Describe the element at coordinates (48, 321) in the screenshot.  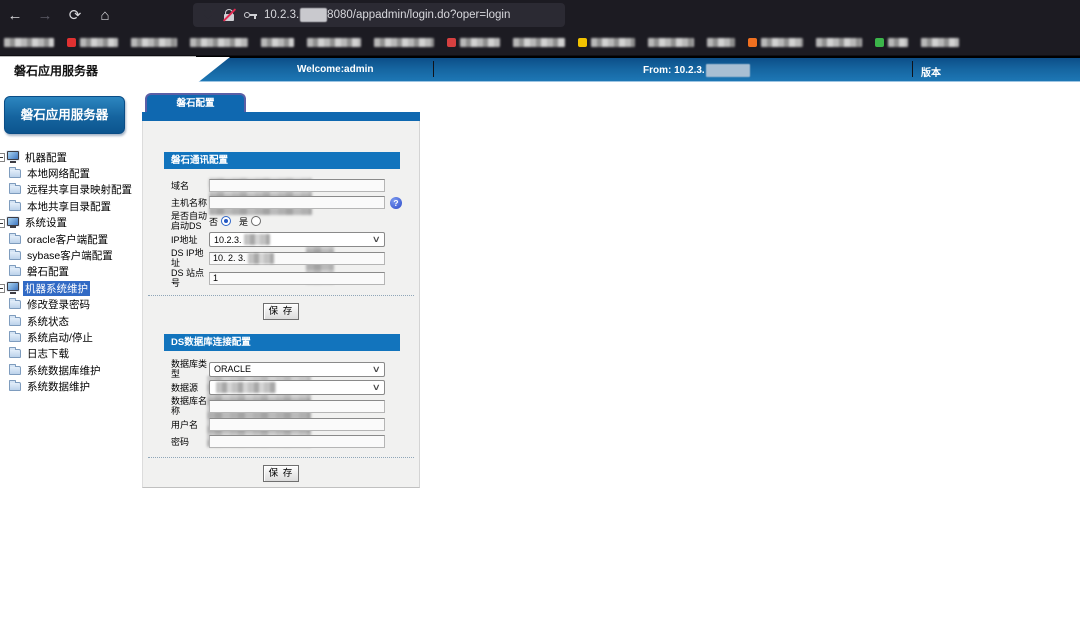
I see `sidebar-item-label: 系统状态` at that location.